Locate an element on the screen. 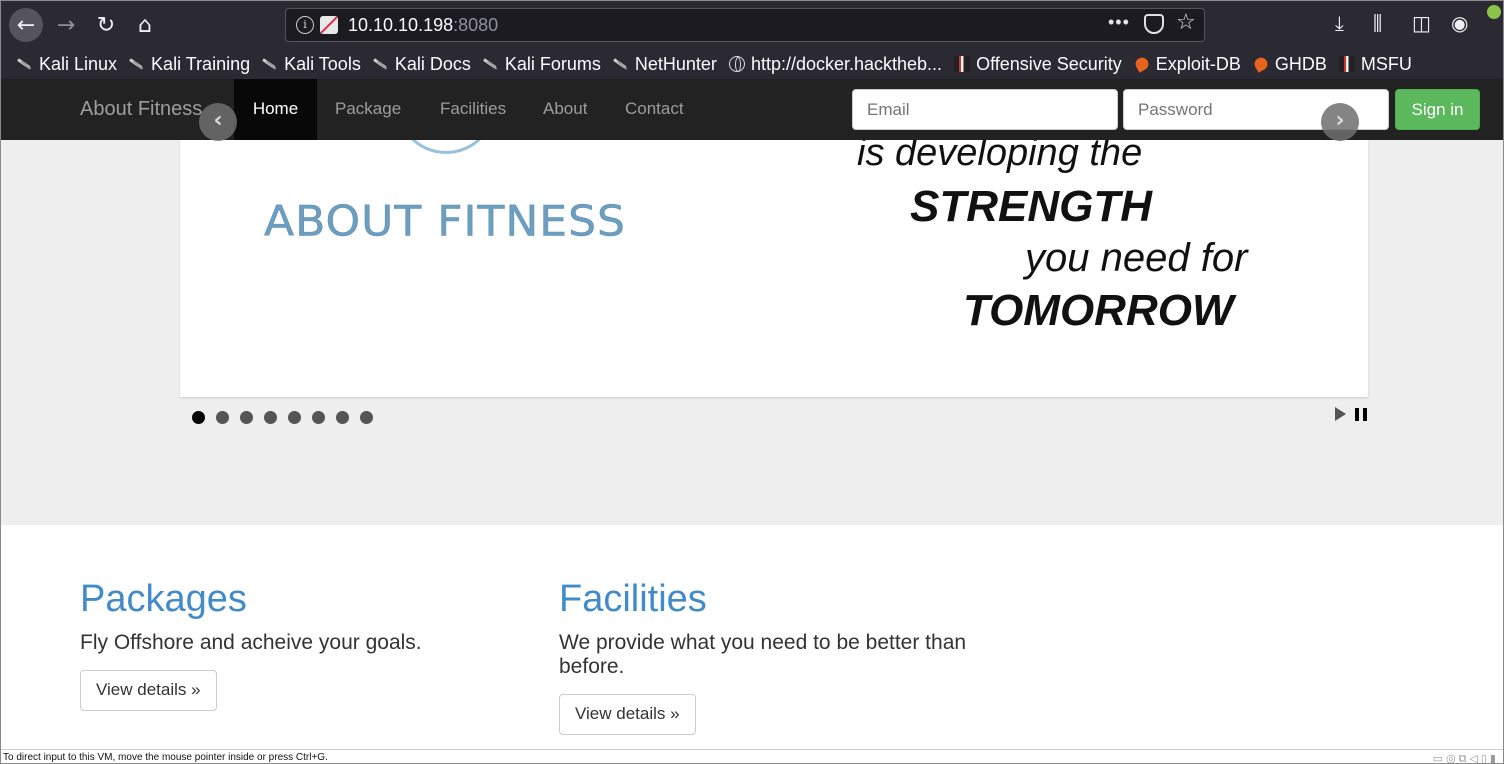  slide-quote-line: STRENGTH is located at coordinates (1031, 206).